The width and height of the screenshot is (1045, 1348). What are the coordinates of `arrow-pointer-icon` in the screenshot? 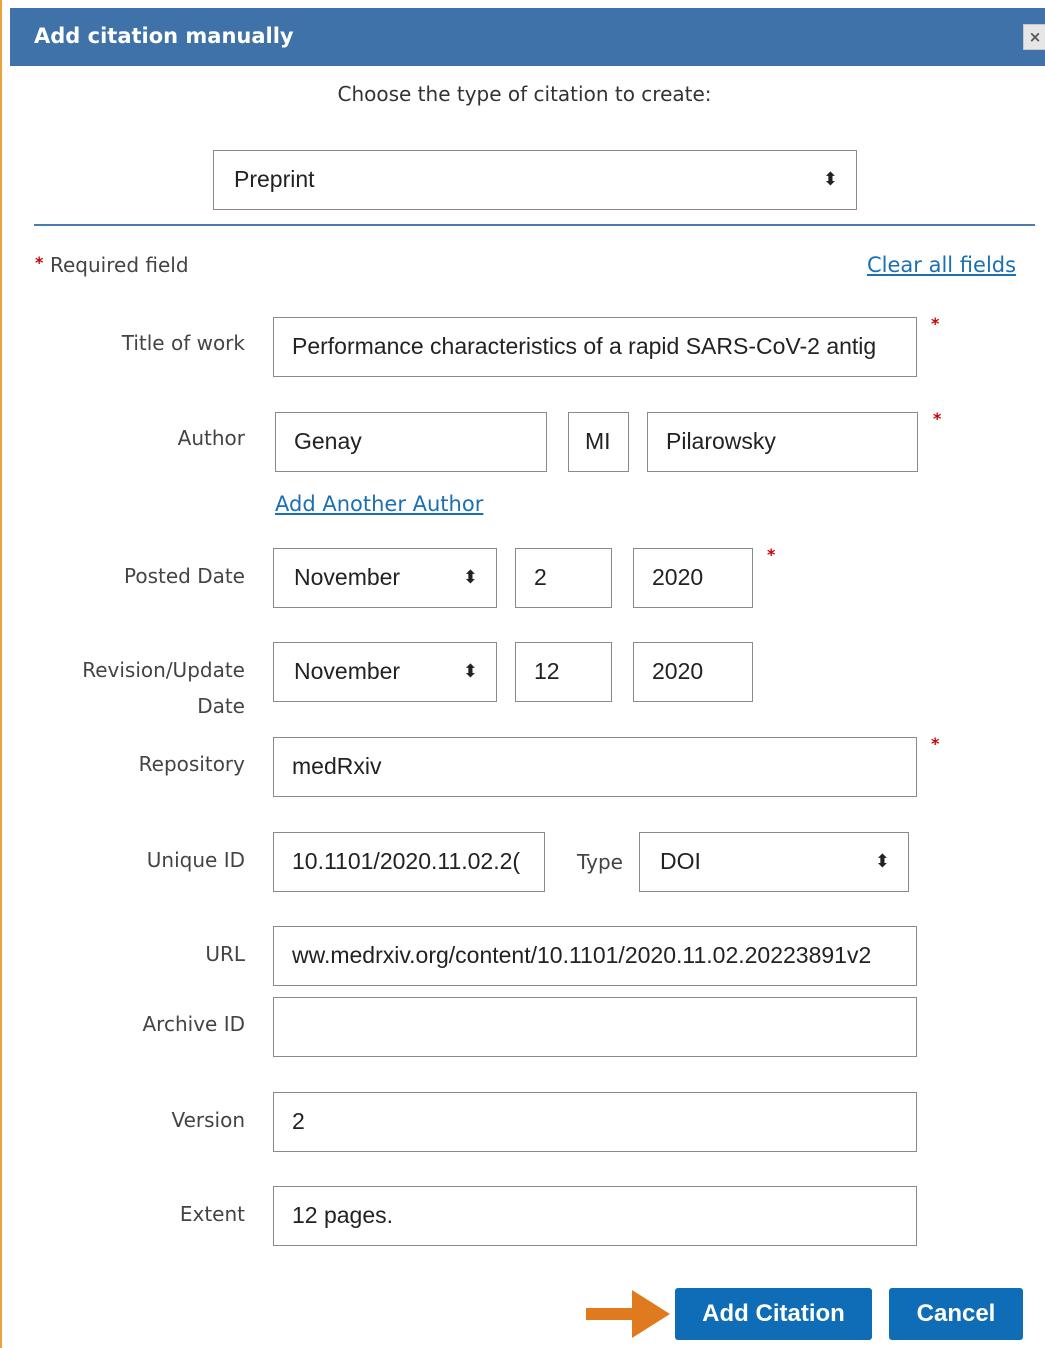 It's located at (628, 1314).